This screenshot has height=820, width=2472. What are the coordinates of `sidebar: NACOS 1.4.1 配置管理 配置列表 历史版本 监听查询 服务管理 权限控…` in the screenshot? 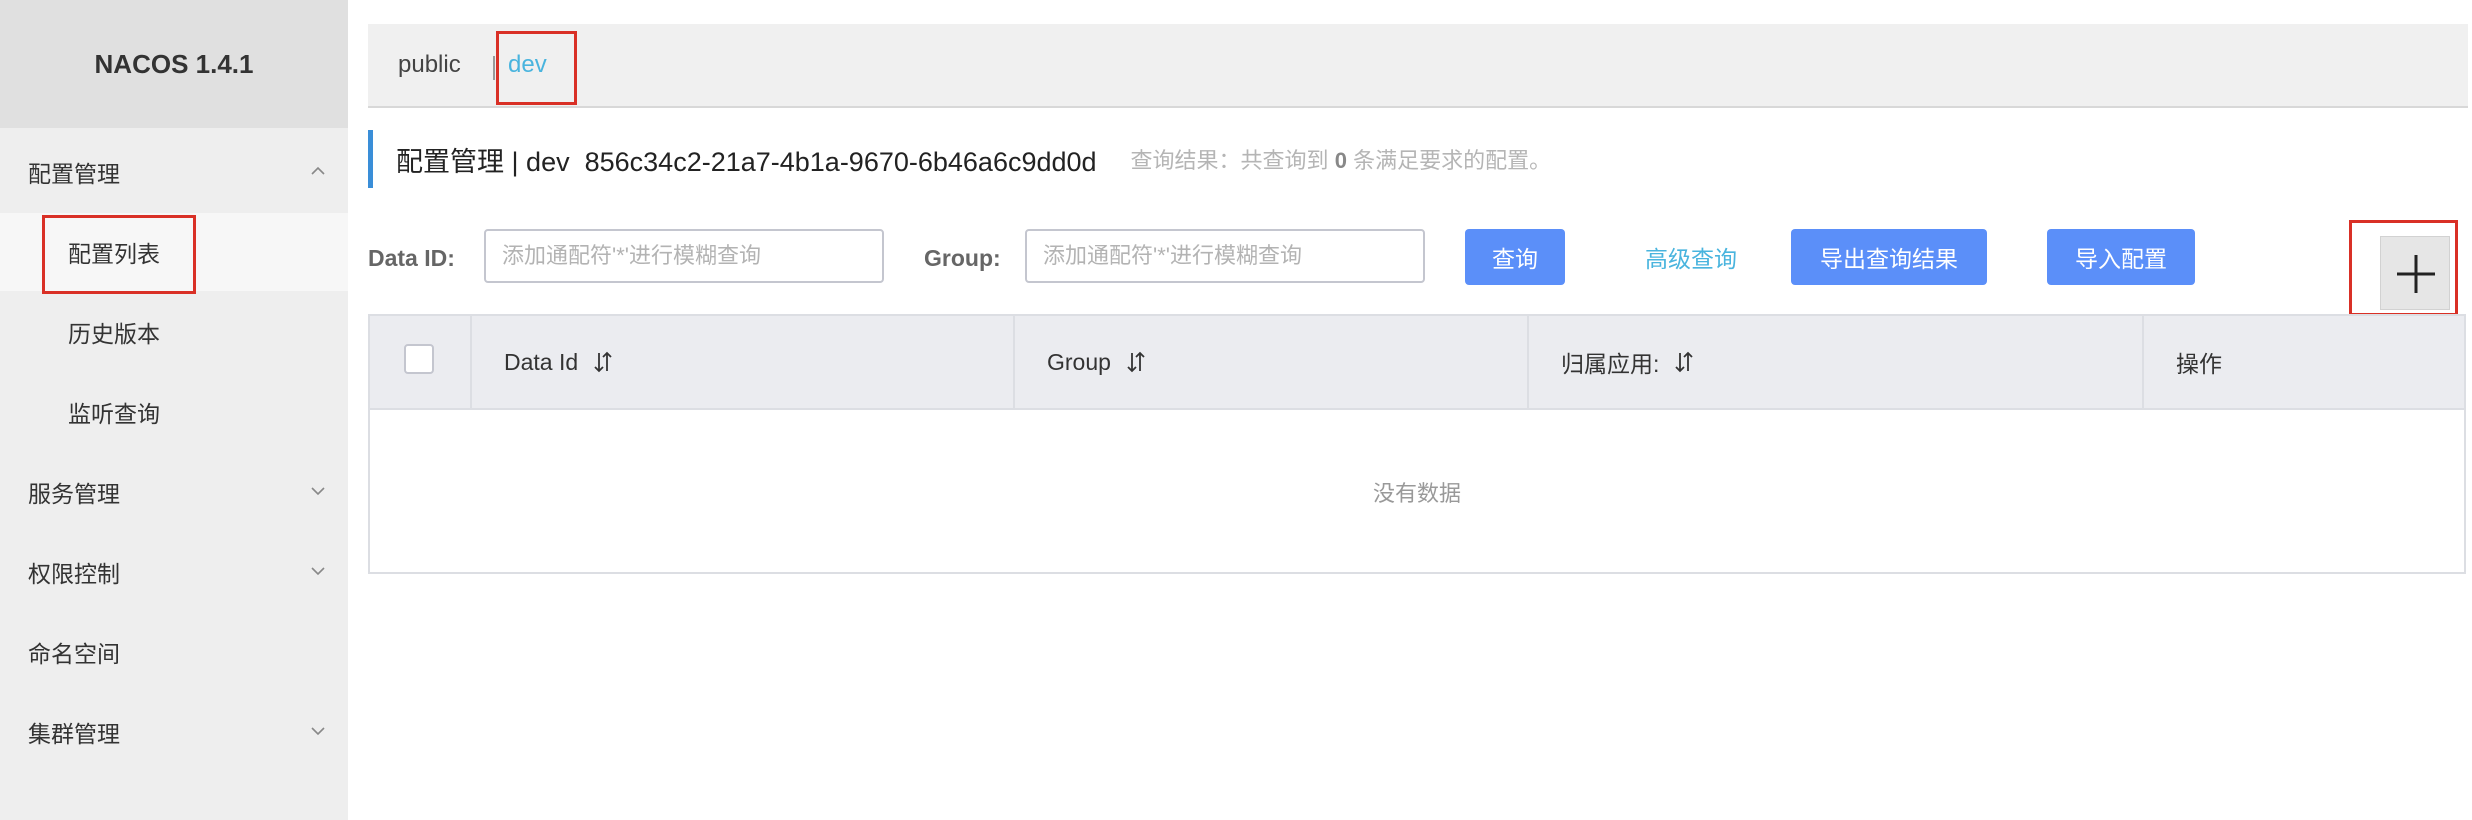 It's located at (174, 410).